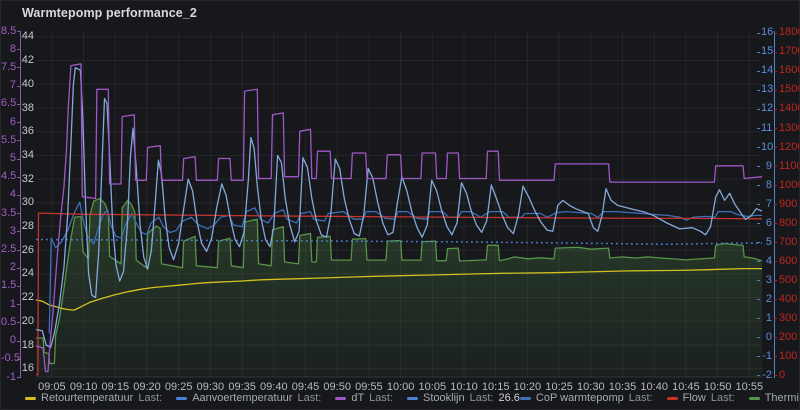 This screenshot has height=410, width=800. Describe the element at coordinates (27, 83) in the screenshot. I see `y-axis-temp-tick-label: 40` at that location.